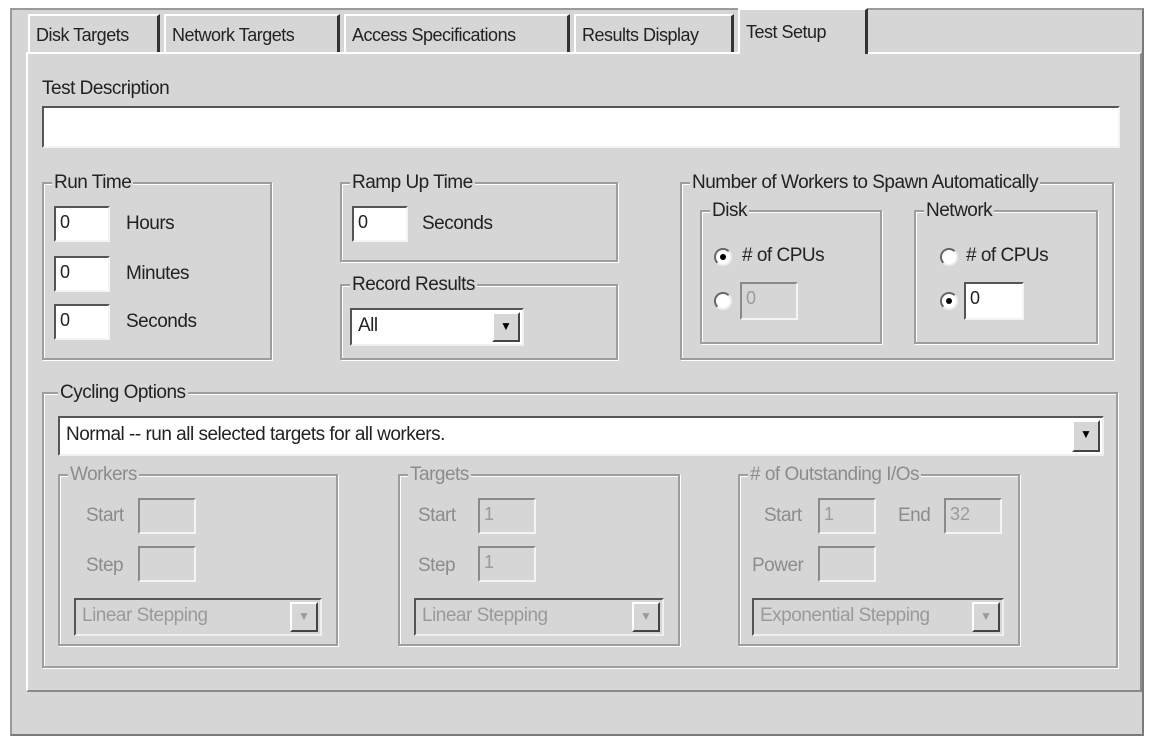 This screenshot has height=738, width=1156. What do you see at coordinates (654, 33) in the screenshot?
I see `tab-results-display: Results Display` at bounding box center [654, 33].